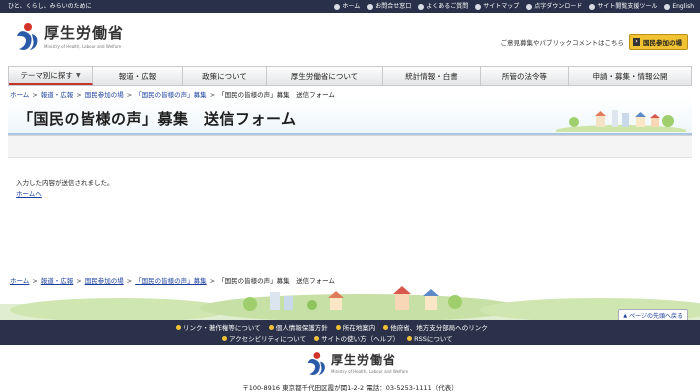  I want to click on footer-link-rss: RSSについて, so click(430, 338).